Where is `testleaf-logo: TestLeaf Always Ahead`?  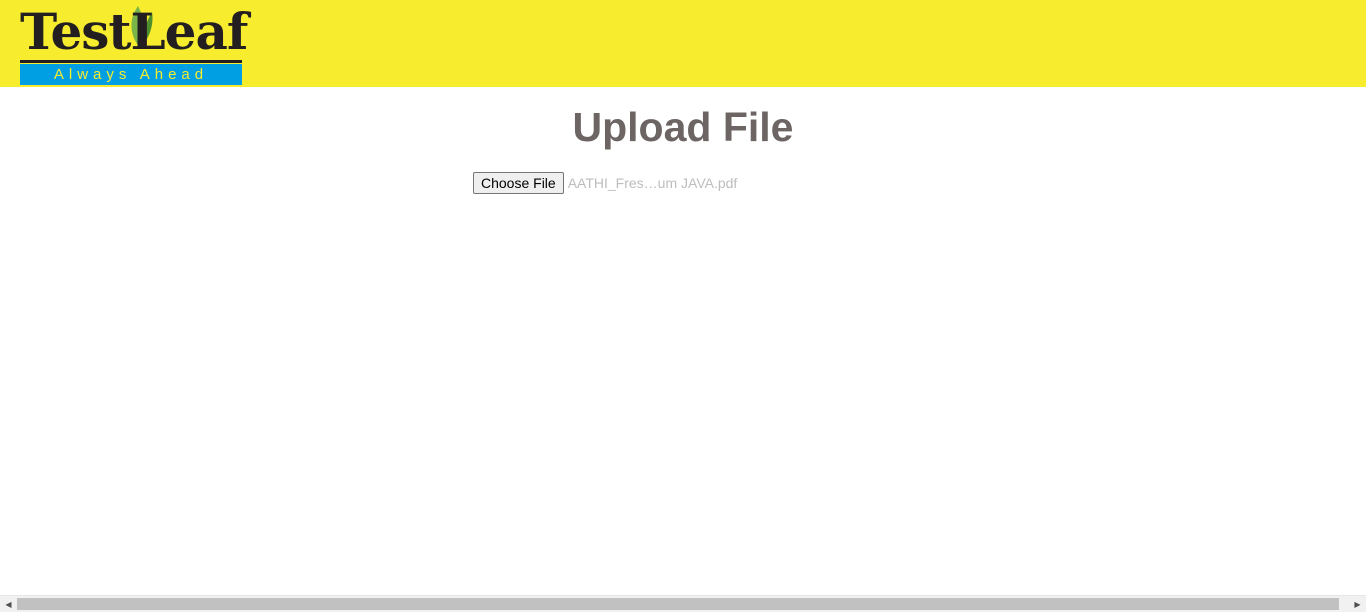 testleaf-logo: TestLeaf Always Ahead is located at coordinates (134, 43).